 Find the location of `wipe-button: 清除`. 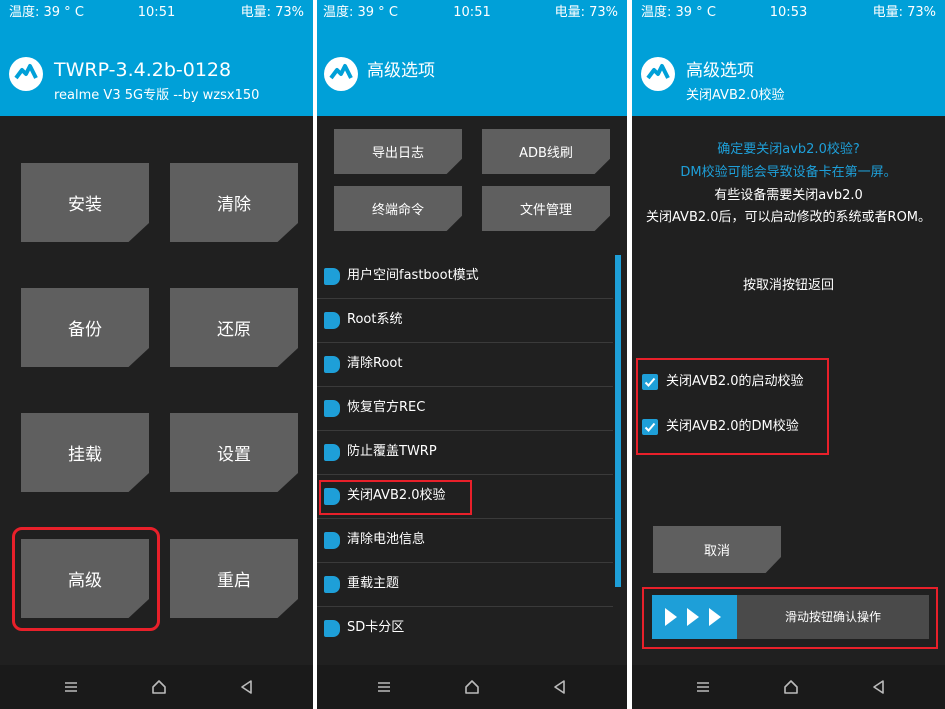

wipe-button: 清除 is located at coordinates (234, 202).